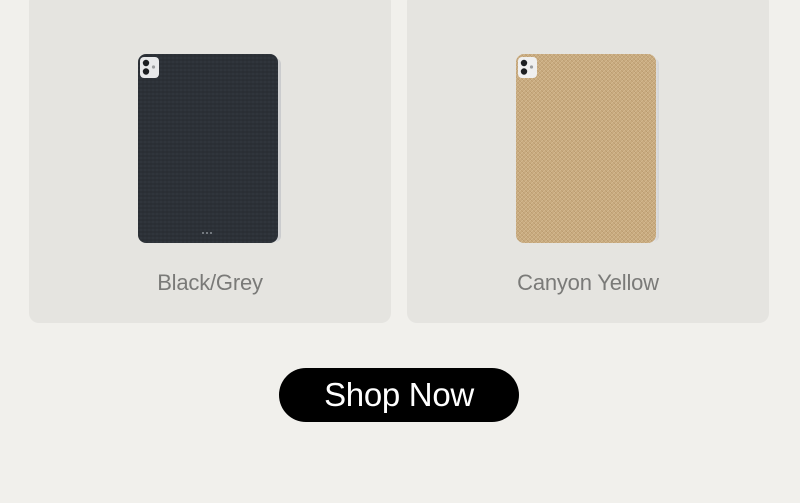  I want to click on ipad-case-canyon-yellow-image, so click(587, 148).